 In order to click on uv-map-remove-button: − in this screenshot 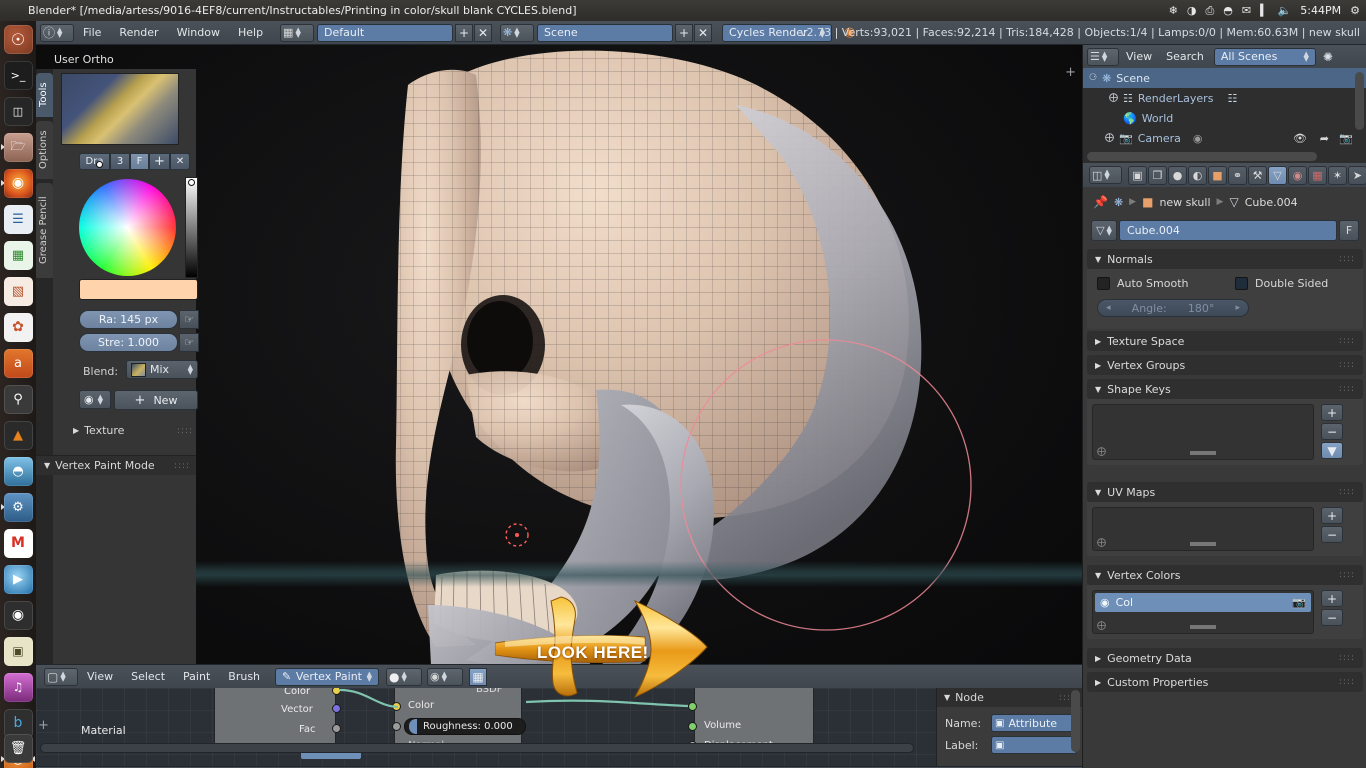, I will do `click(1332, 534)`.